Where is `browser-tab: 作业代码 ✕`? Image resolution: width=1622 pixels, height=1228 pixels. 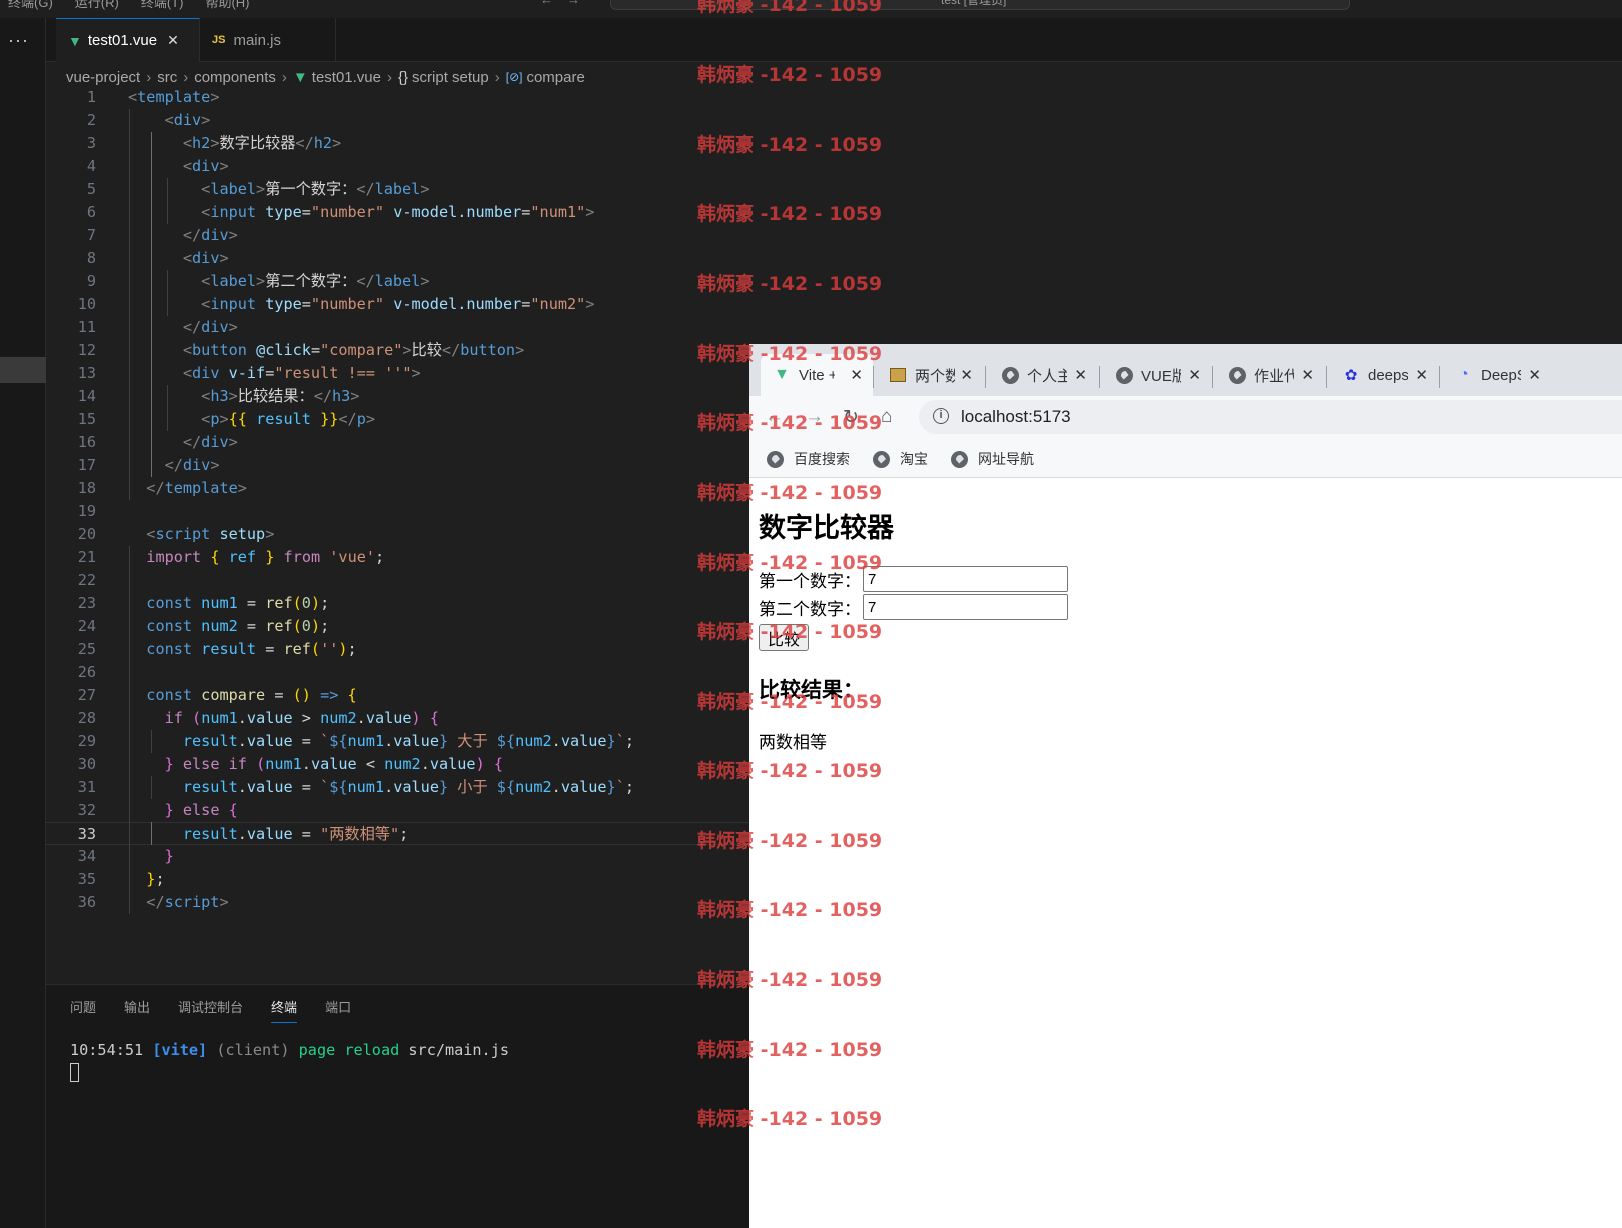 browser-tab: 作业代码 ✕ is located at coordinates (1270, 375).